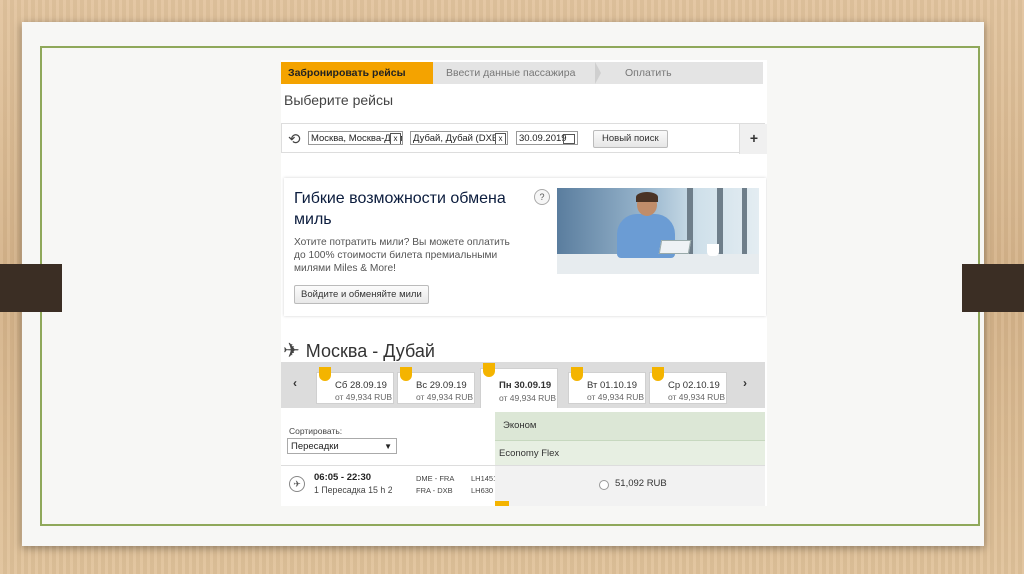 The image size is (1024, 574). I want to click on prev-dates-icon: ‹, so click(295, 383).